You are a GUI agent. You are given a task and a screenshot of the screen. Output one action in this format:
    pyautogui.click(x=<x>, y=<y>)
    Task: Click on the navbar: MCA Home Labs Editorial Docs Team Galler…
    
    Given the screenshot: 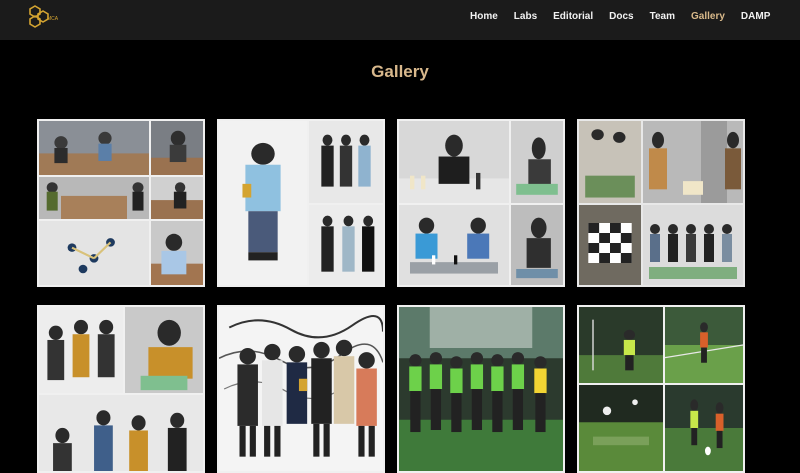 What is the action you would take?
    pyautogui.click(x=400, y=20)
    